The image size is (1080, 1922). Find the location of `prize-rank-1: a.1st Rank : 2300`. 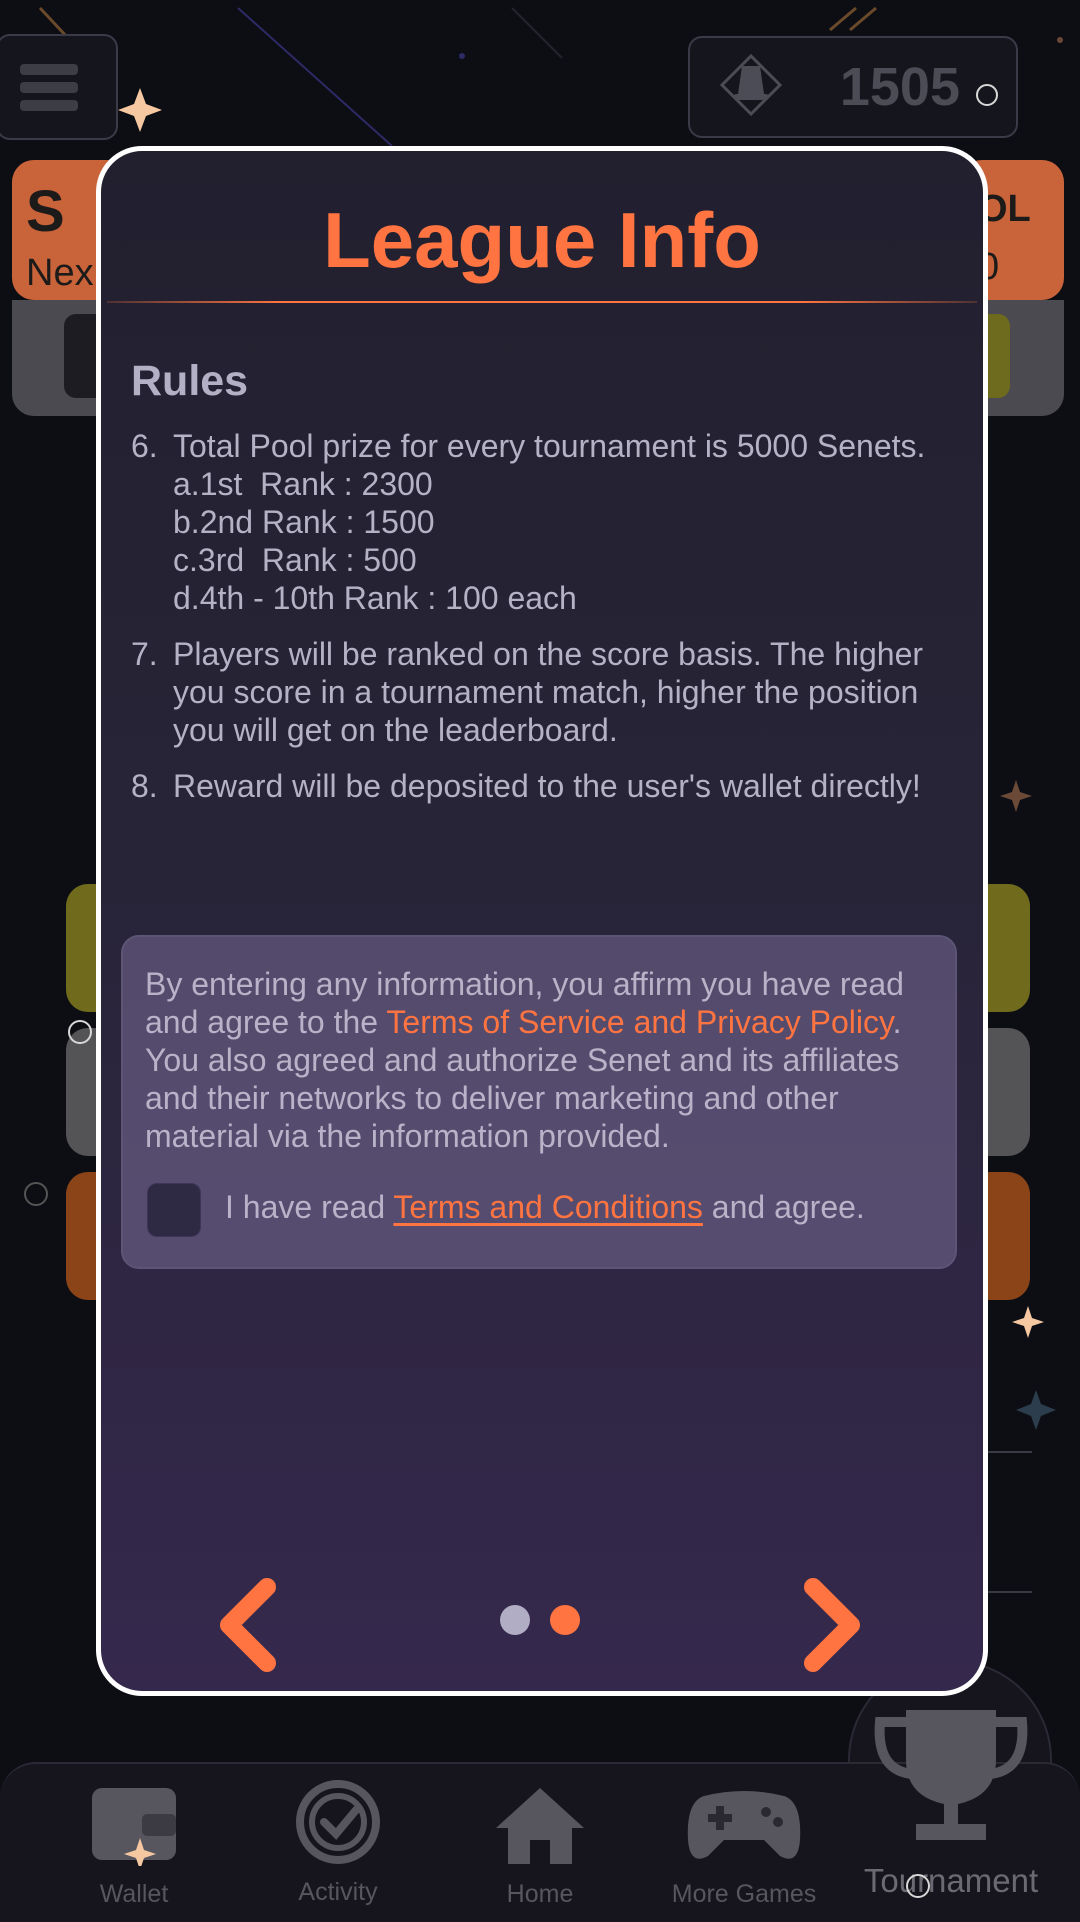

prize-rank-1: a.1st Rank : 2300 is located at coordinates (303, 484).